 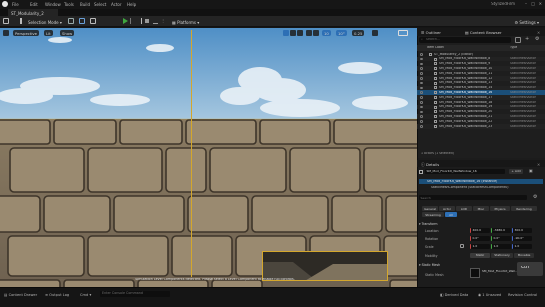 I want to click on blueprint-icon, so click(x=82, y=21).